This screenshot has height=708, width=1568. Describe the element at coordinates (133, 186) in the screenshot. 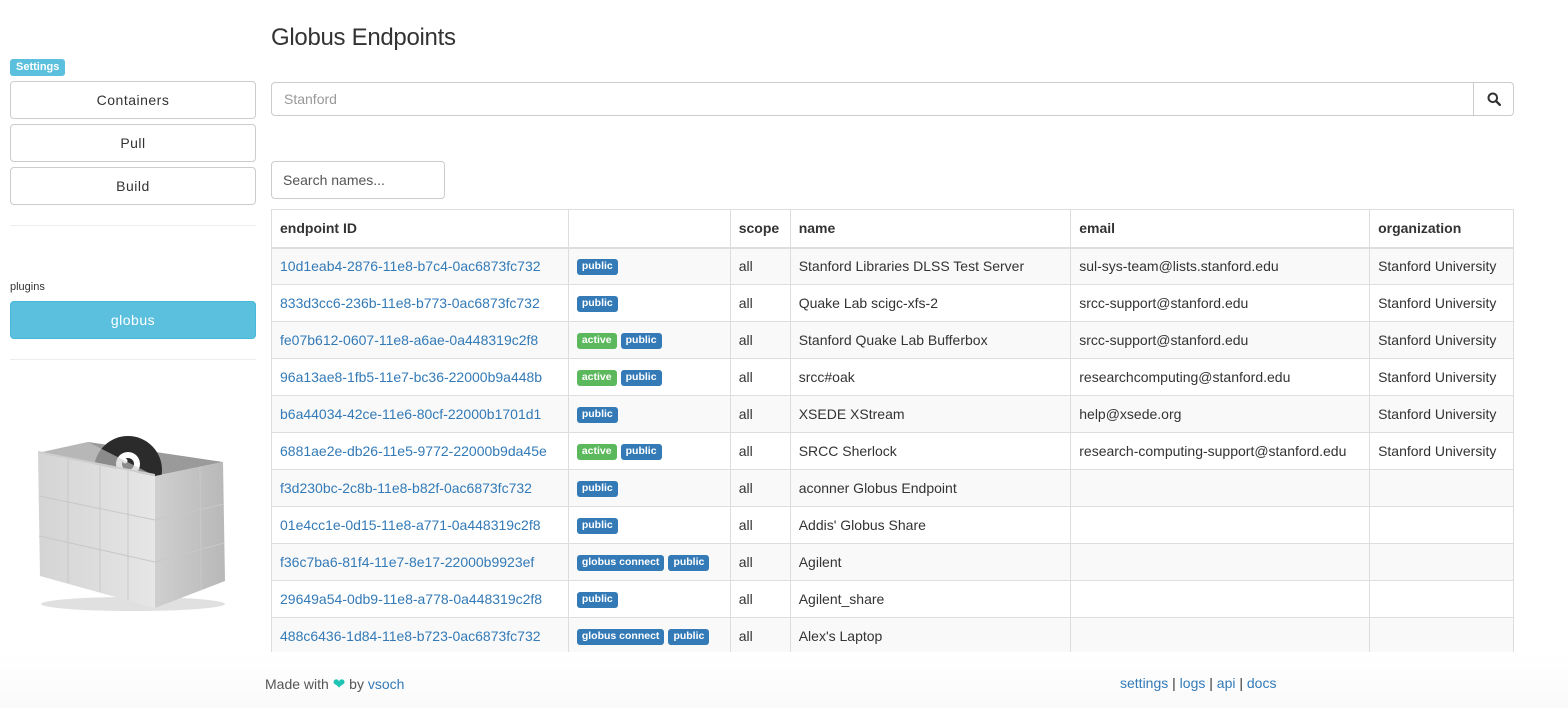

I see `build-button: Build` at that location.